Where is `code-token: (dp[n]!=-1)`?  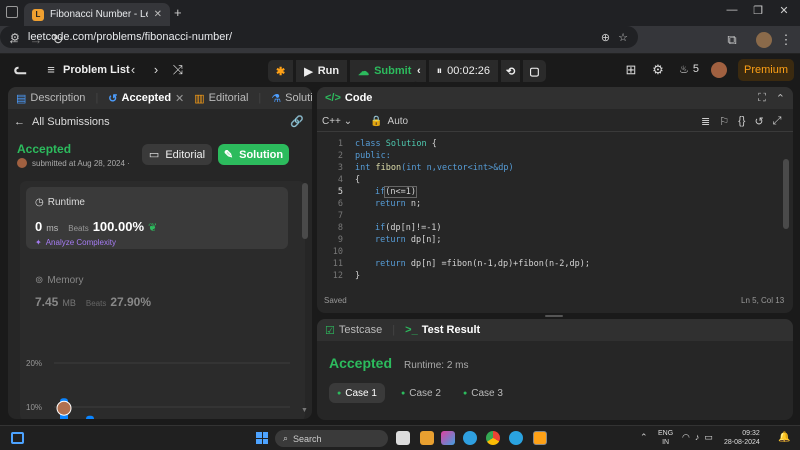
code-token: (dp[n]!=-1) is located at coordinates (413, 228).